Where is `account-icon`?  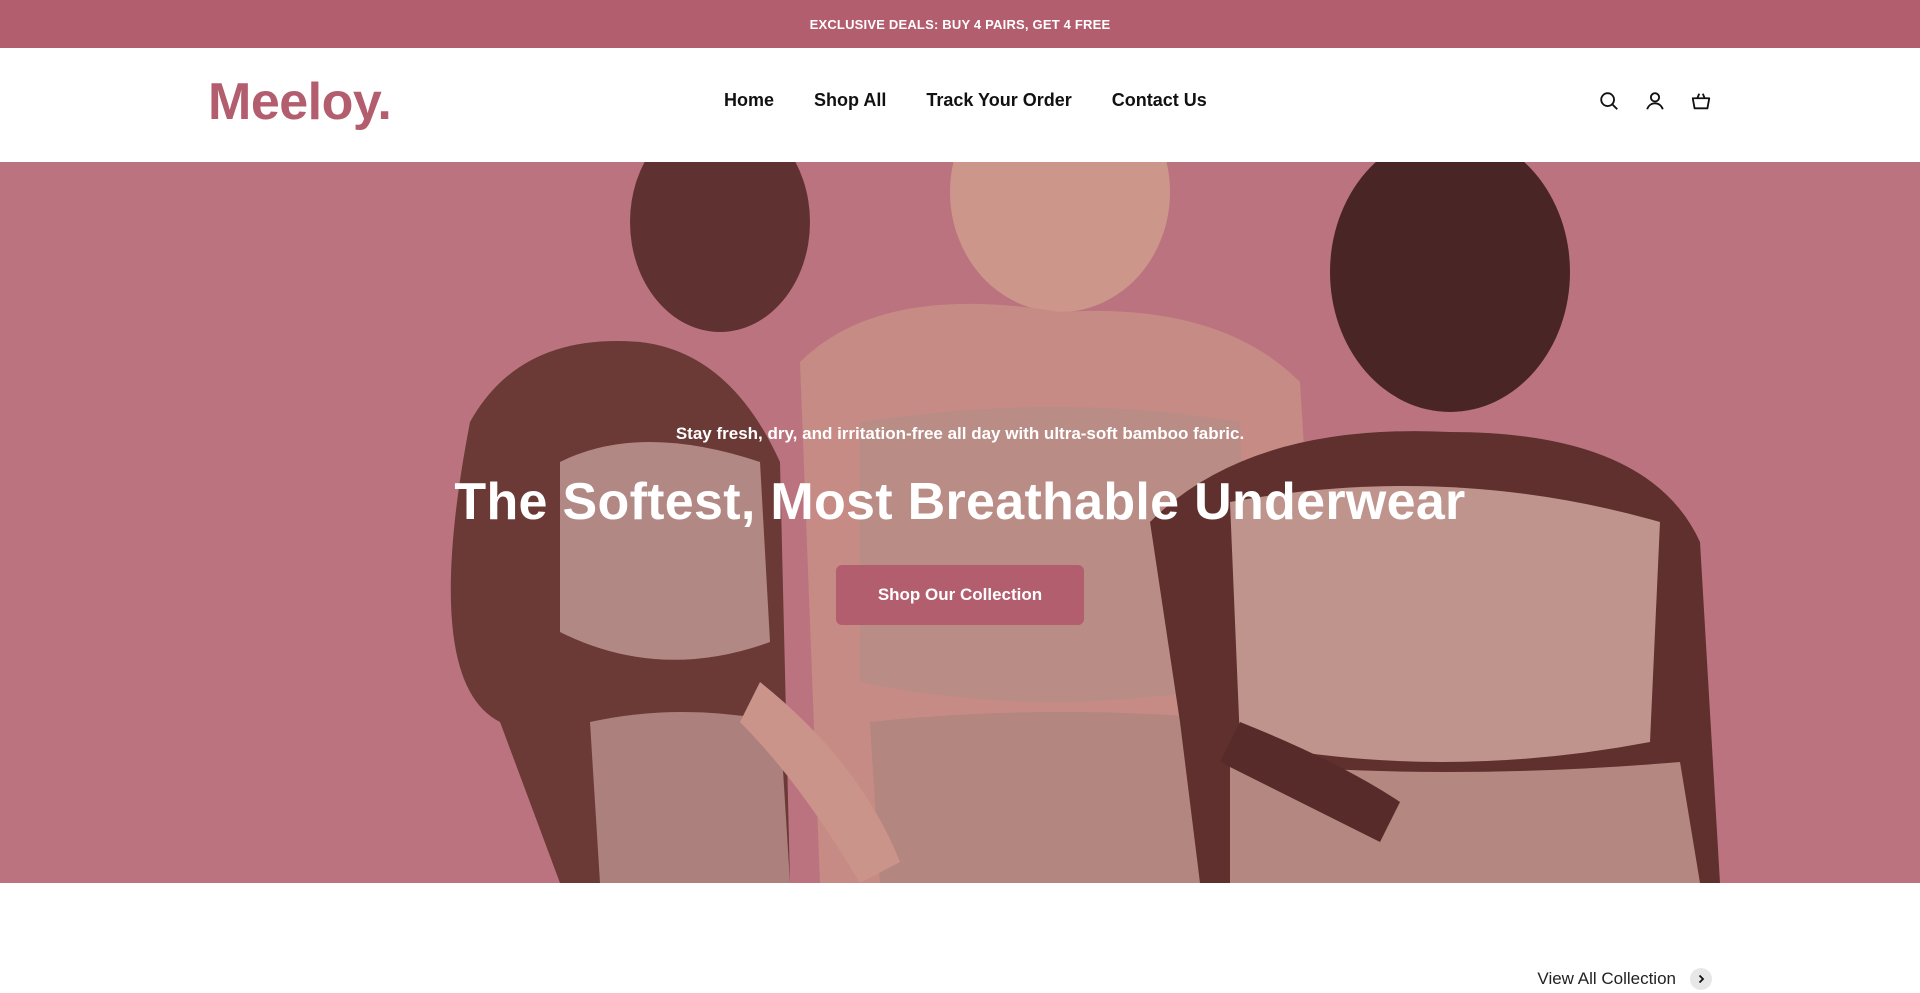
account-icon is located at coordinates (1655, 101).